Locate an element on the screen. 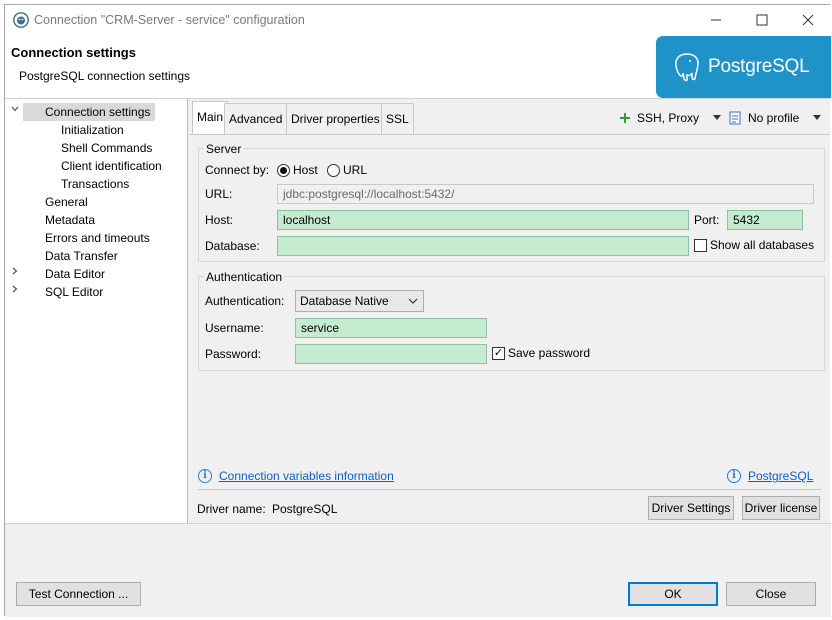  tab-driver-properties: Driver properties is located at coordinates (335, 118).